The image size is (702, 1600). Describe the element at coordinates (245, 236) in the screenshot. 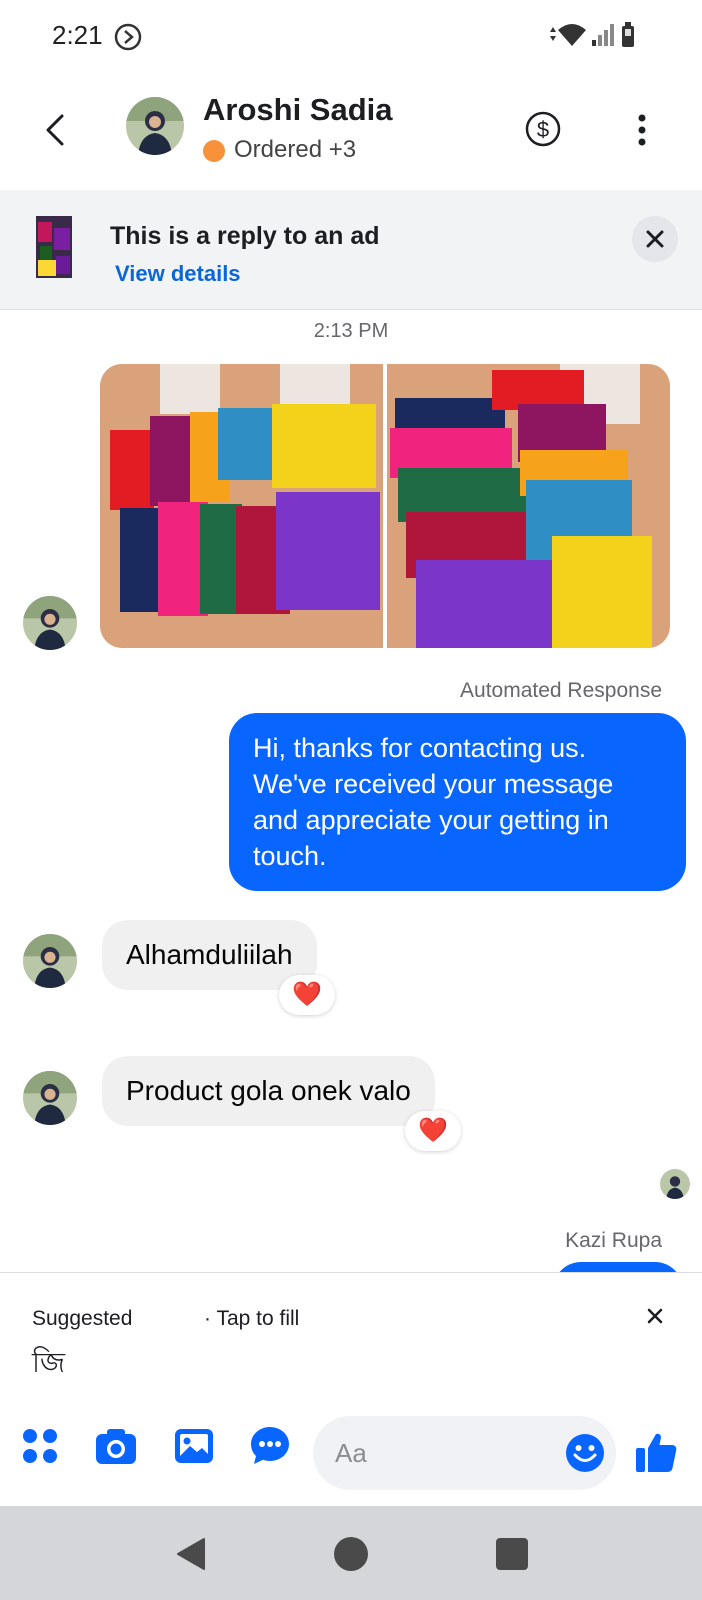

I see `ad-reply-title: This is a reply to an ad` at that location.